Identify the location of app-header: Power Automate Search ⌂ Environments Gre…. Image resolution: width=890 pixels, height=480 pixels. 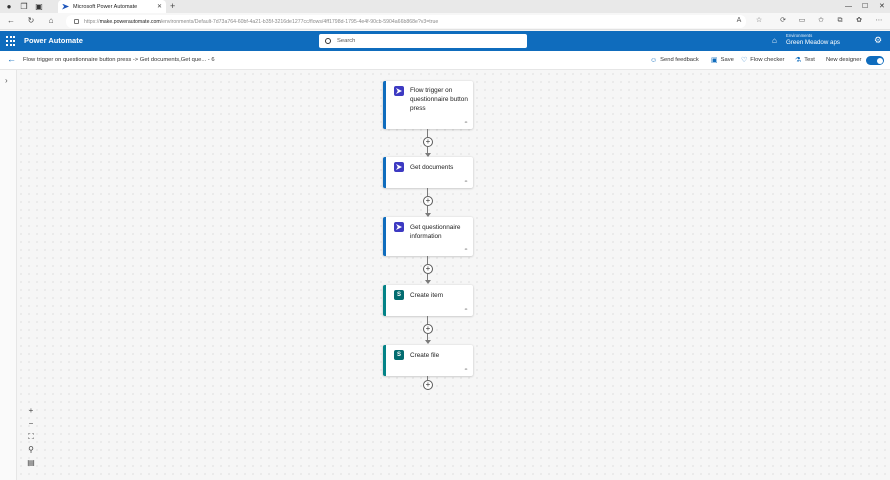
(445, 41).